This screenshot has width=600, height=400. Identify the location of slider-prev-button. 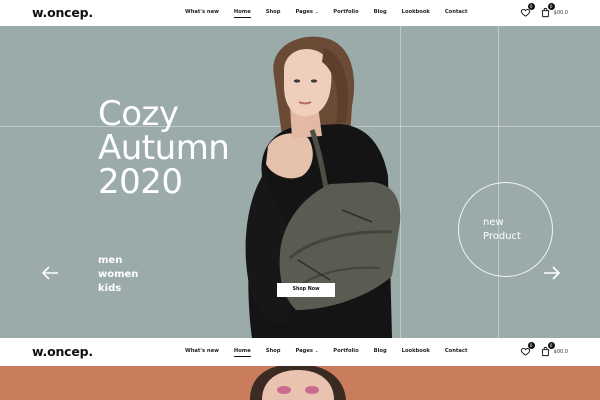
(50, 273).